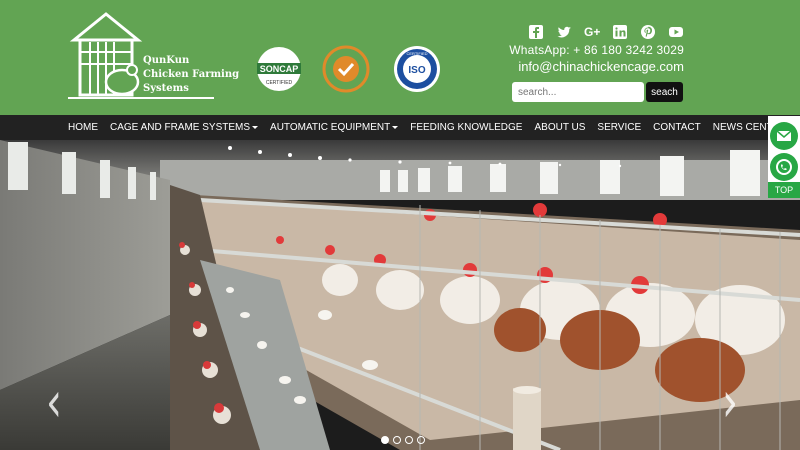  I want to click on back-to-top-button: TOP, so click(784, 190).